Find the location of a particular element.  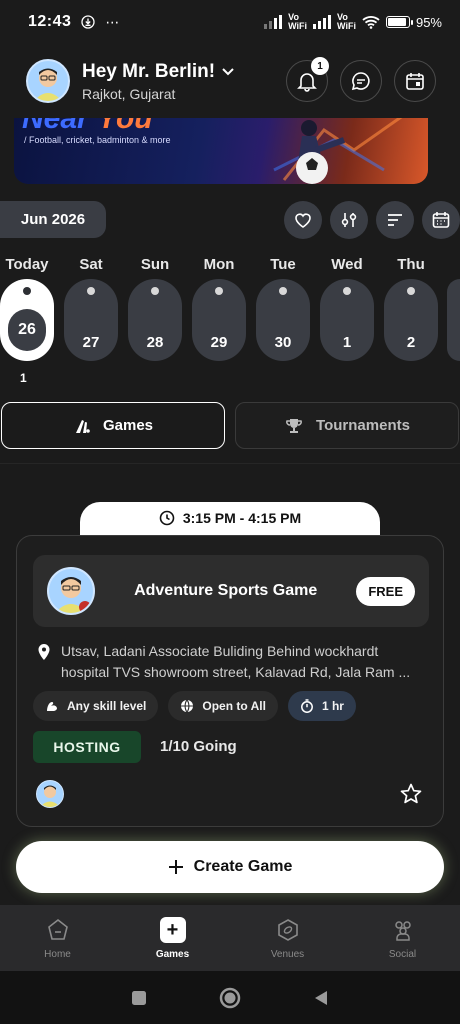

calendar-icon is located at coordinates (415, 81).